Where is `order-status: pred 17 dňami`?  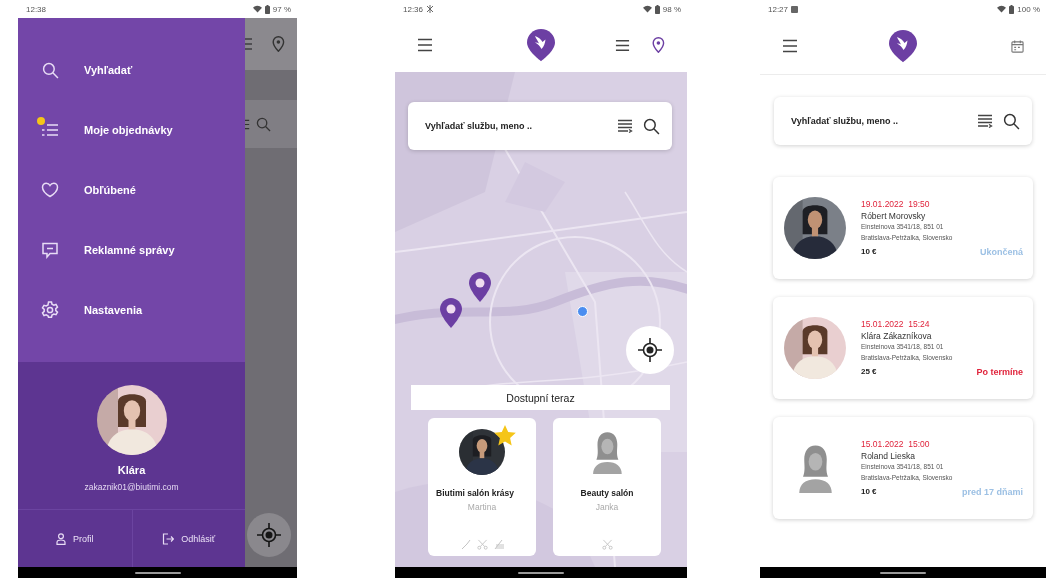
order-status: pred 17 dňami is located at coordinates (992, 491).